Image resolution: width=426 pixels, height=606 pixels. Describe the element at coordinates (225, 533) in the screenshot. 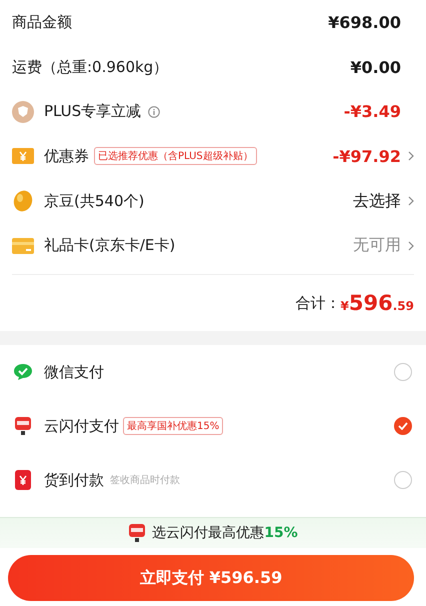

I see `promo-banner-text: 选云闪付最高优惠15%` at that location.